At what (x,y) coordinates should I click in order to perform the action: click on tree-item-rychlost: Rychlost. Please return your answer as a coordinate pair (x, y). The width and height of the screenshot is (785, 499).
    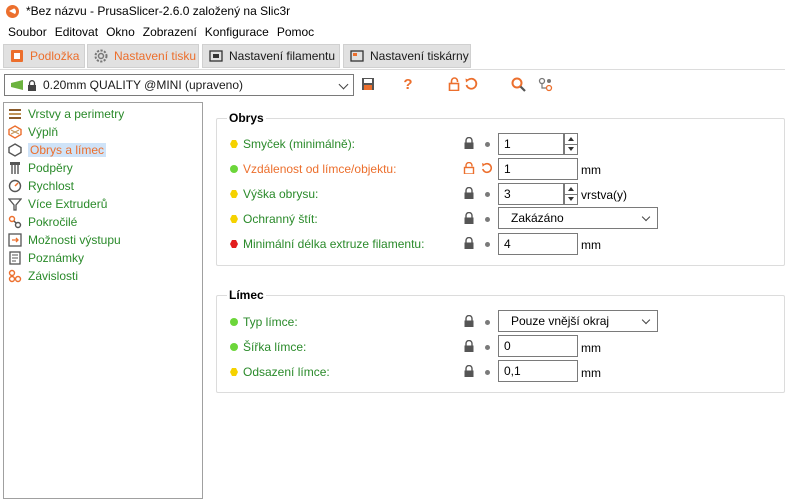
    Looking at the image, I should click on (41, 186).